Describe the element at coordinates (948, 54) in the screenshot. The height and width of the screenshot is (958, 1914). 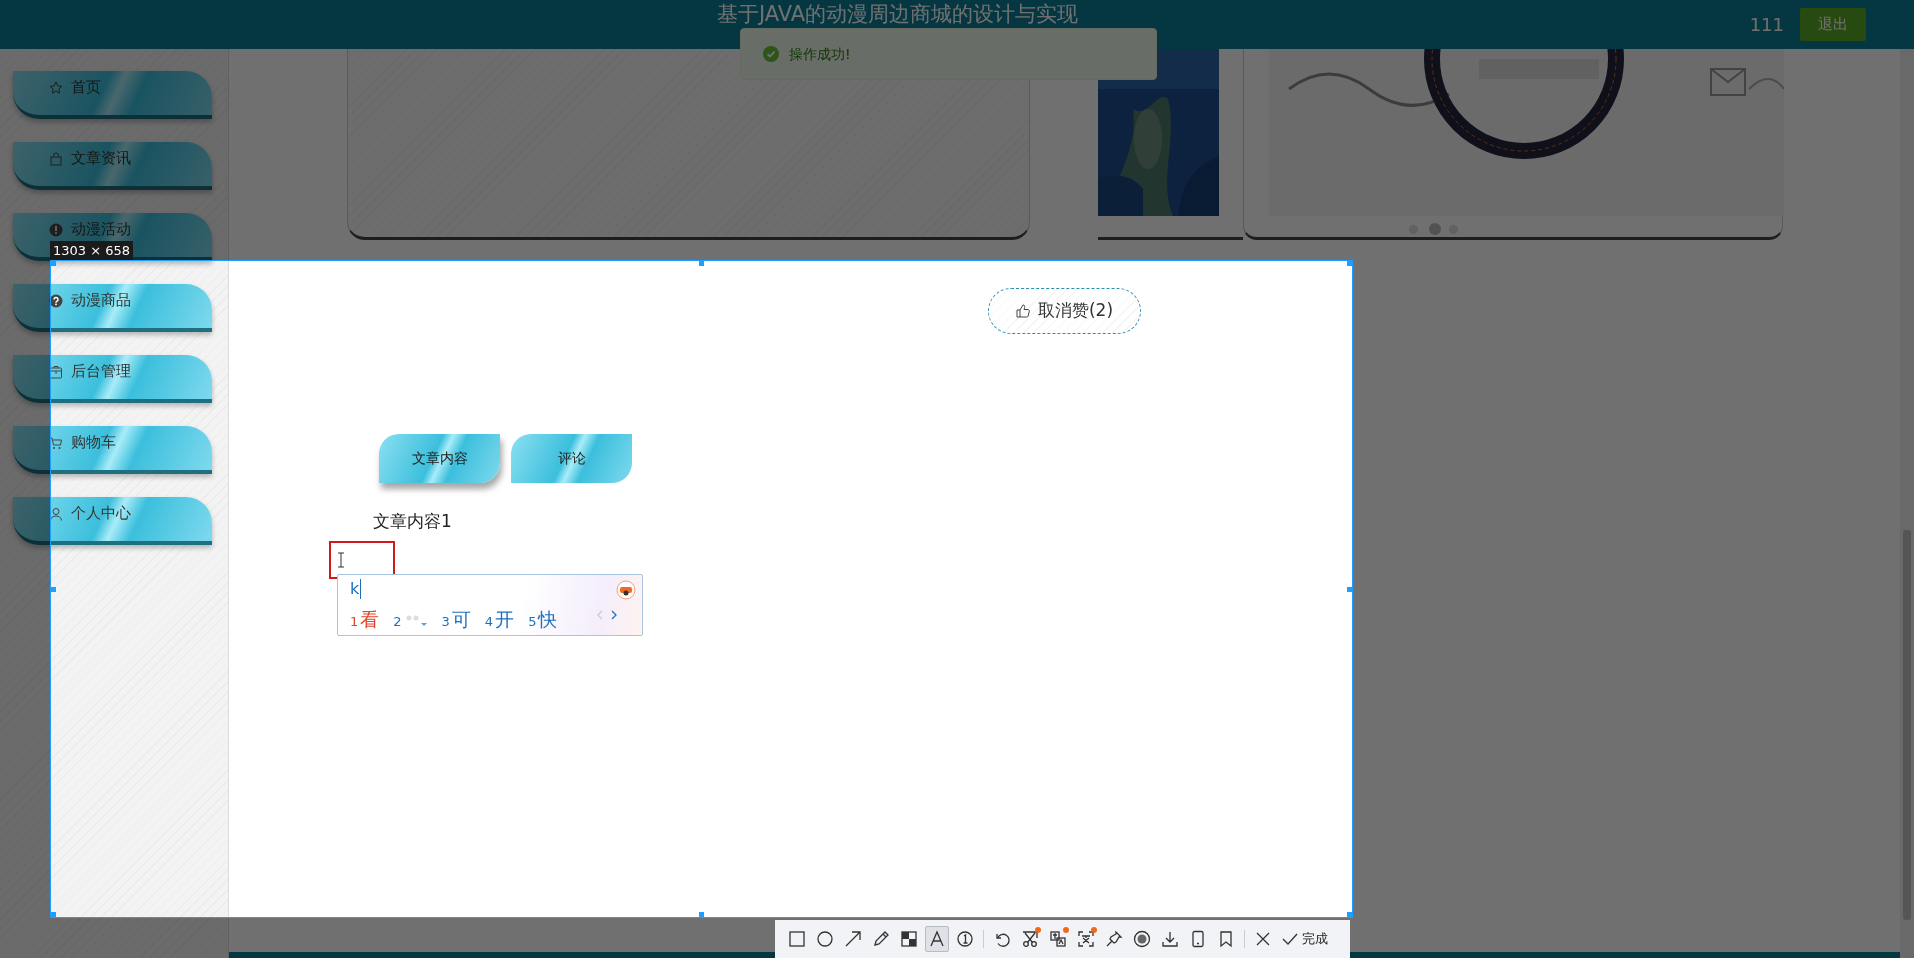
I see `success-toast: 操作成功!` at that location.